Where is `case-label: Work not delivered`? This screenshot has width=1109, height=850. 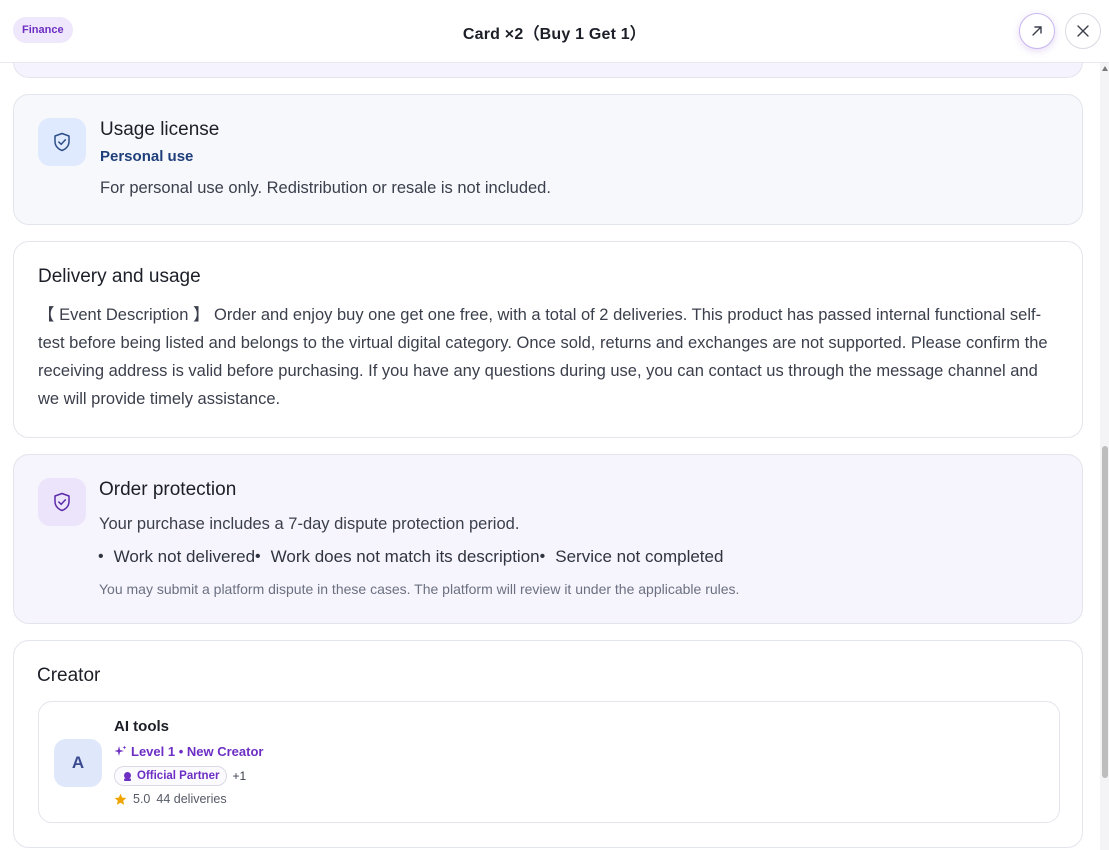
case-label: Work not delivered is located at coordinates (184, 556).